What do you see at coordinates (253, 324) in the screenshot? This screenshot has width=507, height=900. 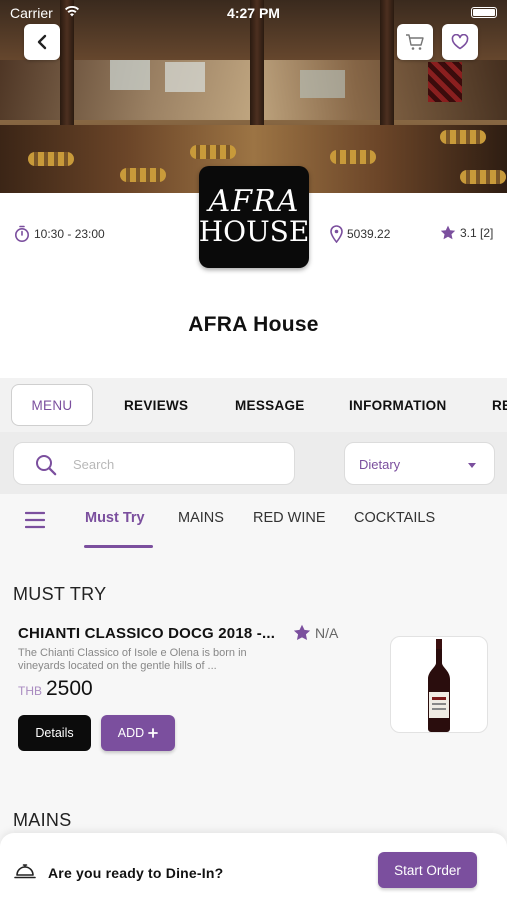 I see `restaurant-name: AFRA House` at bounding box center [253, 324].